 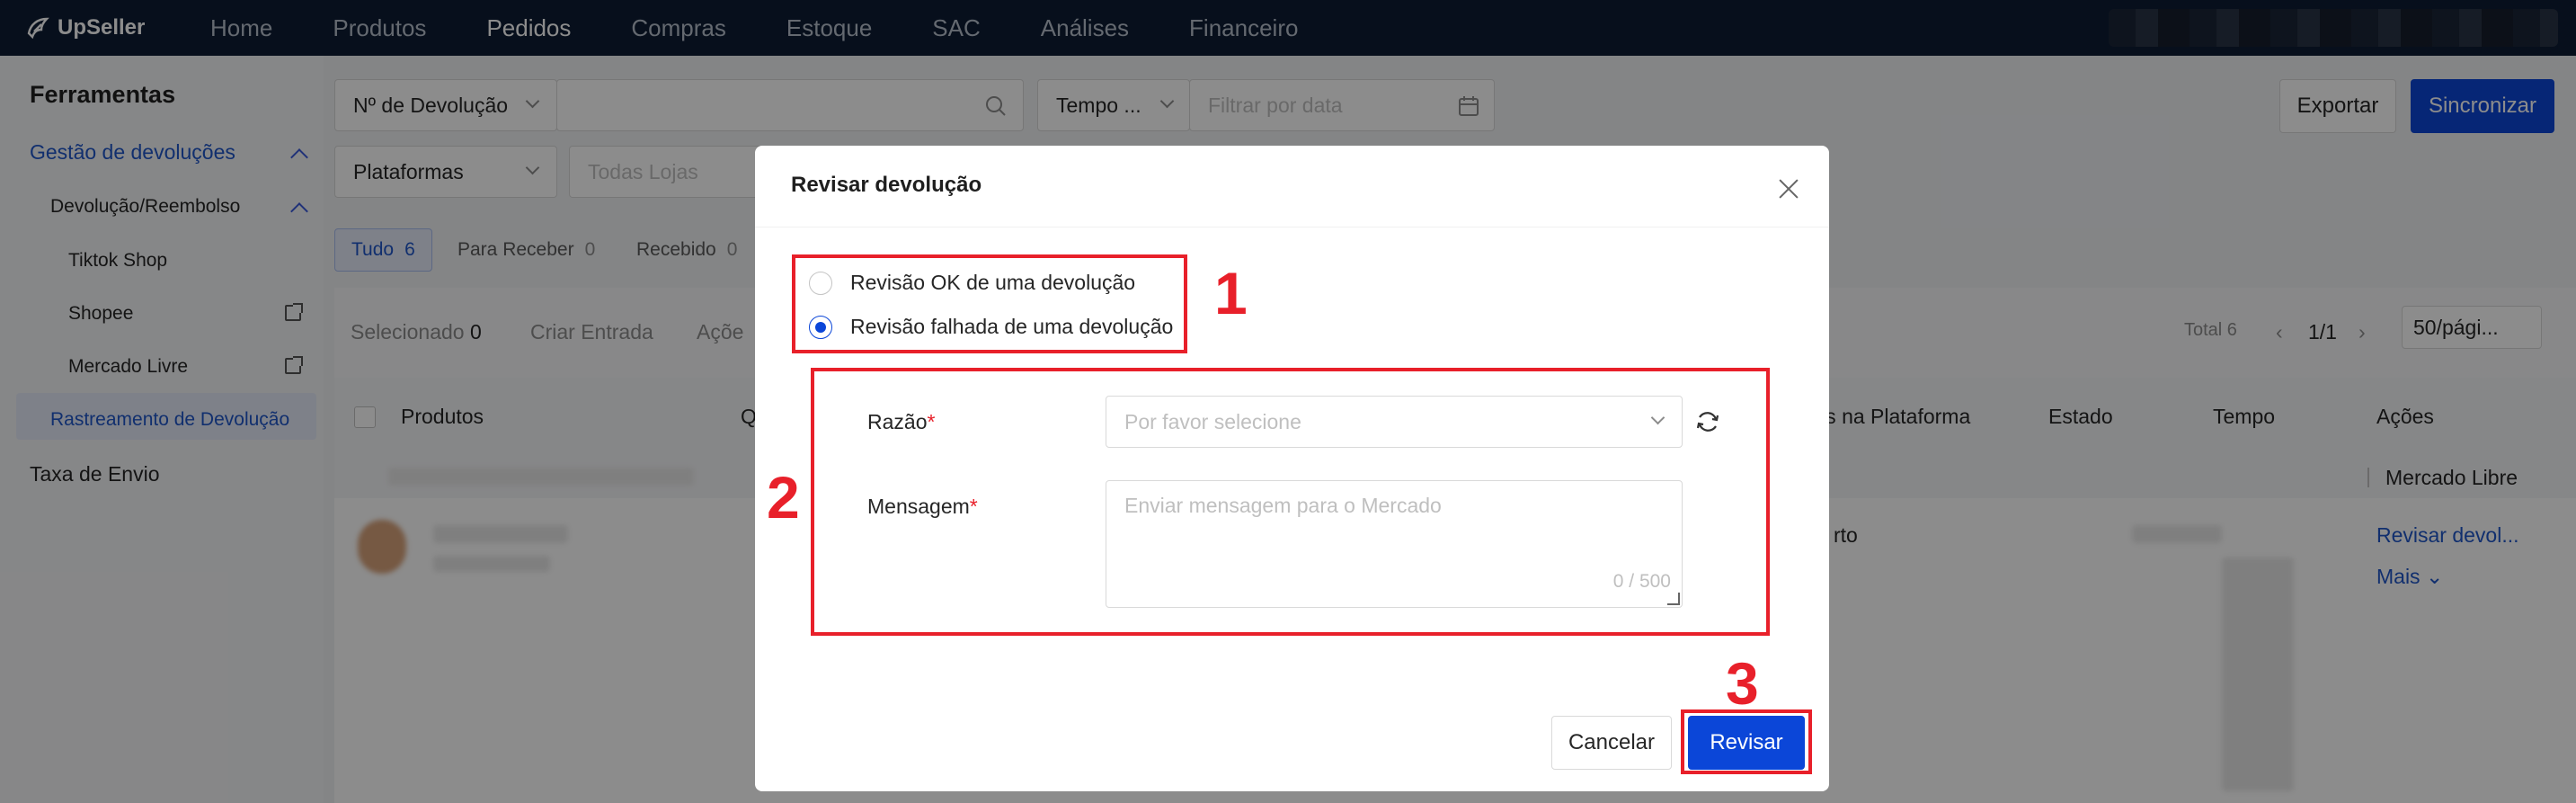 What do you see at coordinates (1292, 227) in the screenshot?
I see `dialog-divider` at bounding box center [1292, 227].